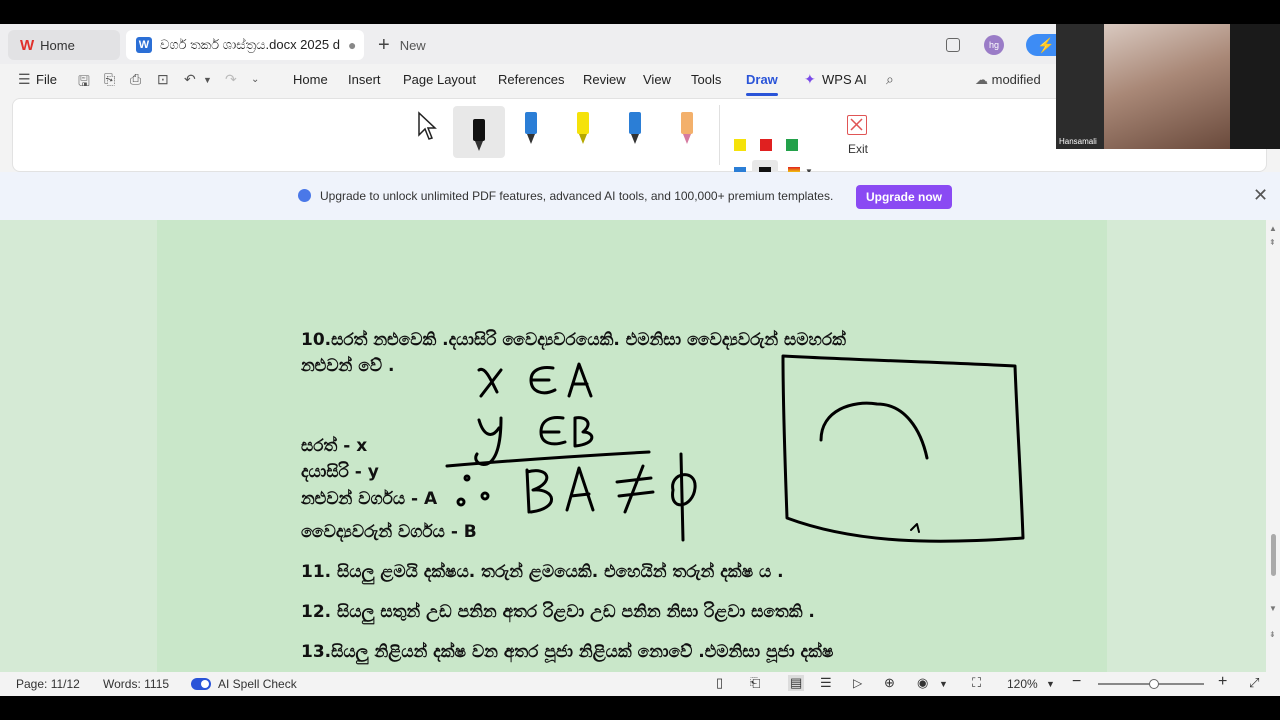  I want to click on scroll-page-down-icon: ⇟, so click(1272, 634).